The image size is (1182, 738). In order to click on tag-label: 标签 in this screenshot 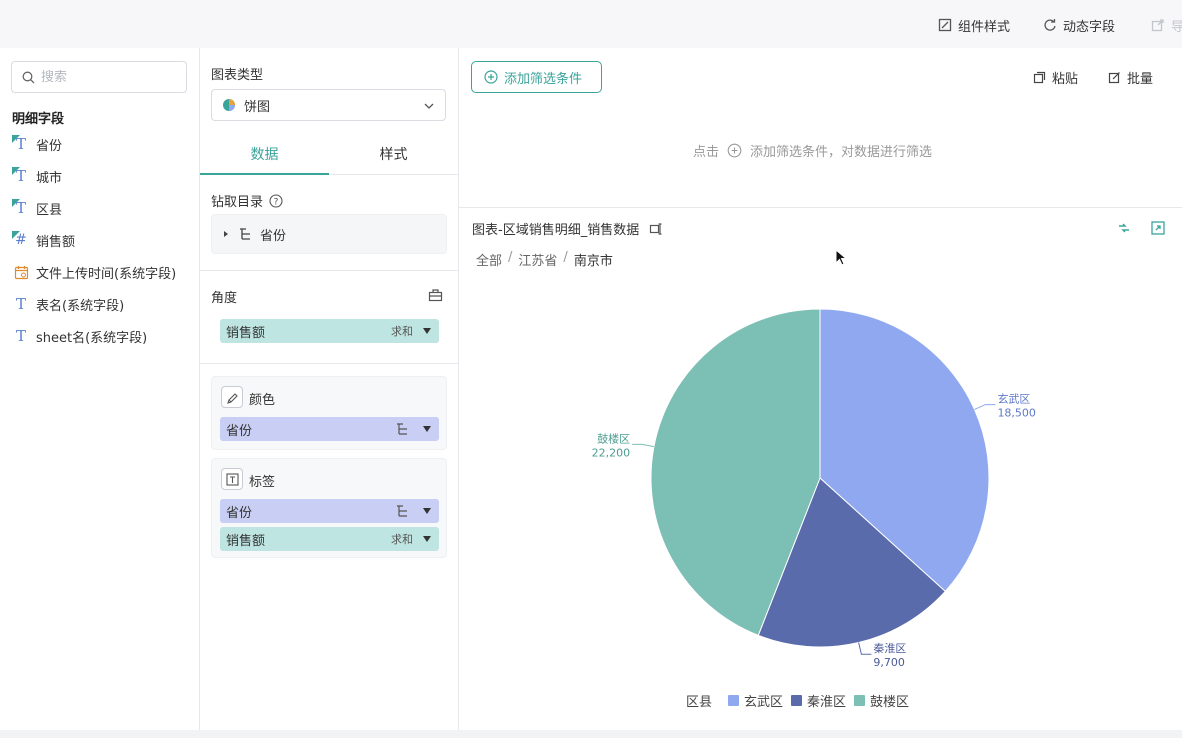, I will do `click(262, 482)`.